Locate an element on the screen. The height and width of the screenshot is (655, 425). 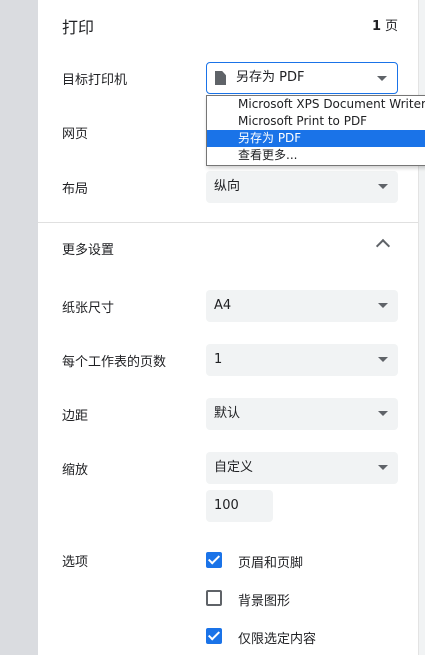
destination-select: 另存为 PDF is located at coordinates (302, 78).